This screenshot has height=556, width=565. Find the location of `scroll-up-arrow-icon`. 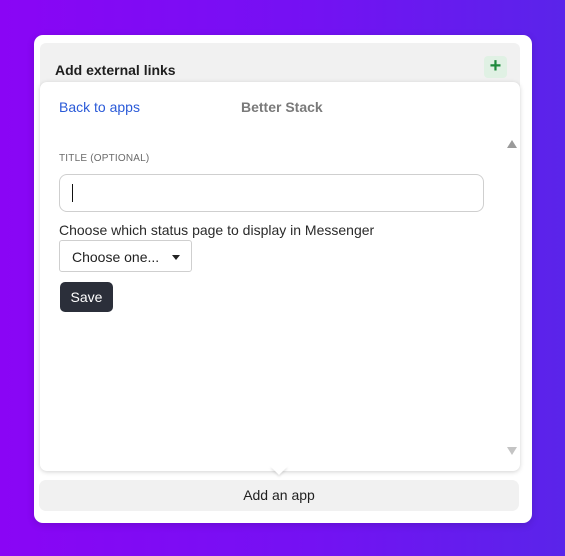

scroll-up-arrow-icon is located at coordinates (512, 144).